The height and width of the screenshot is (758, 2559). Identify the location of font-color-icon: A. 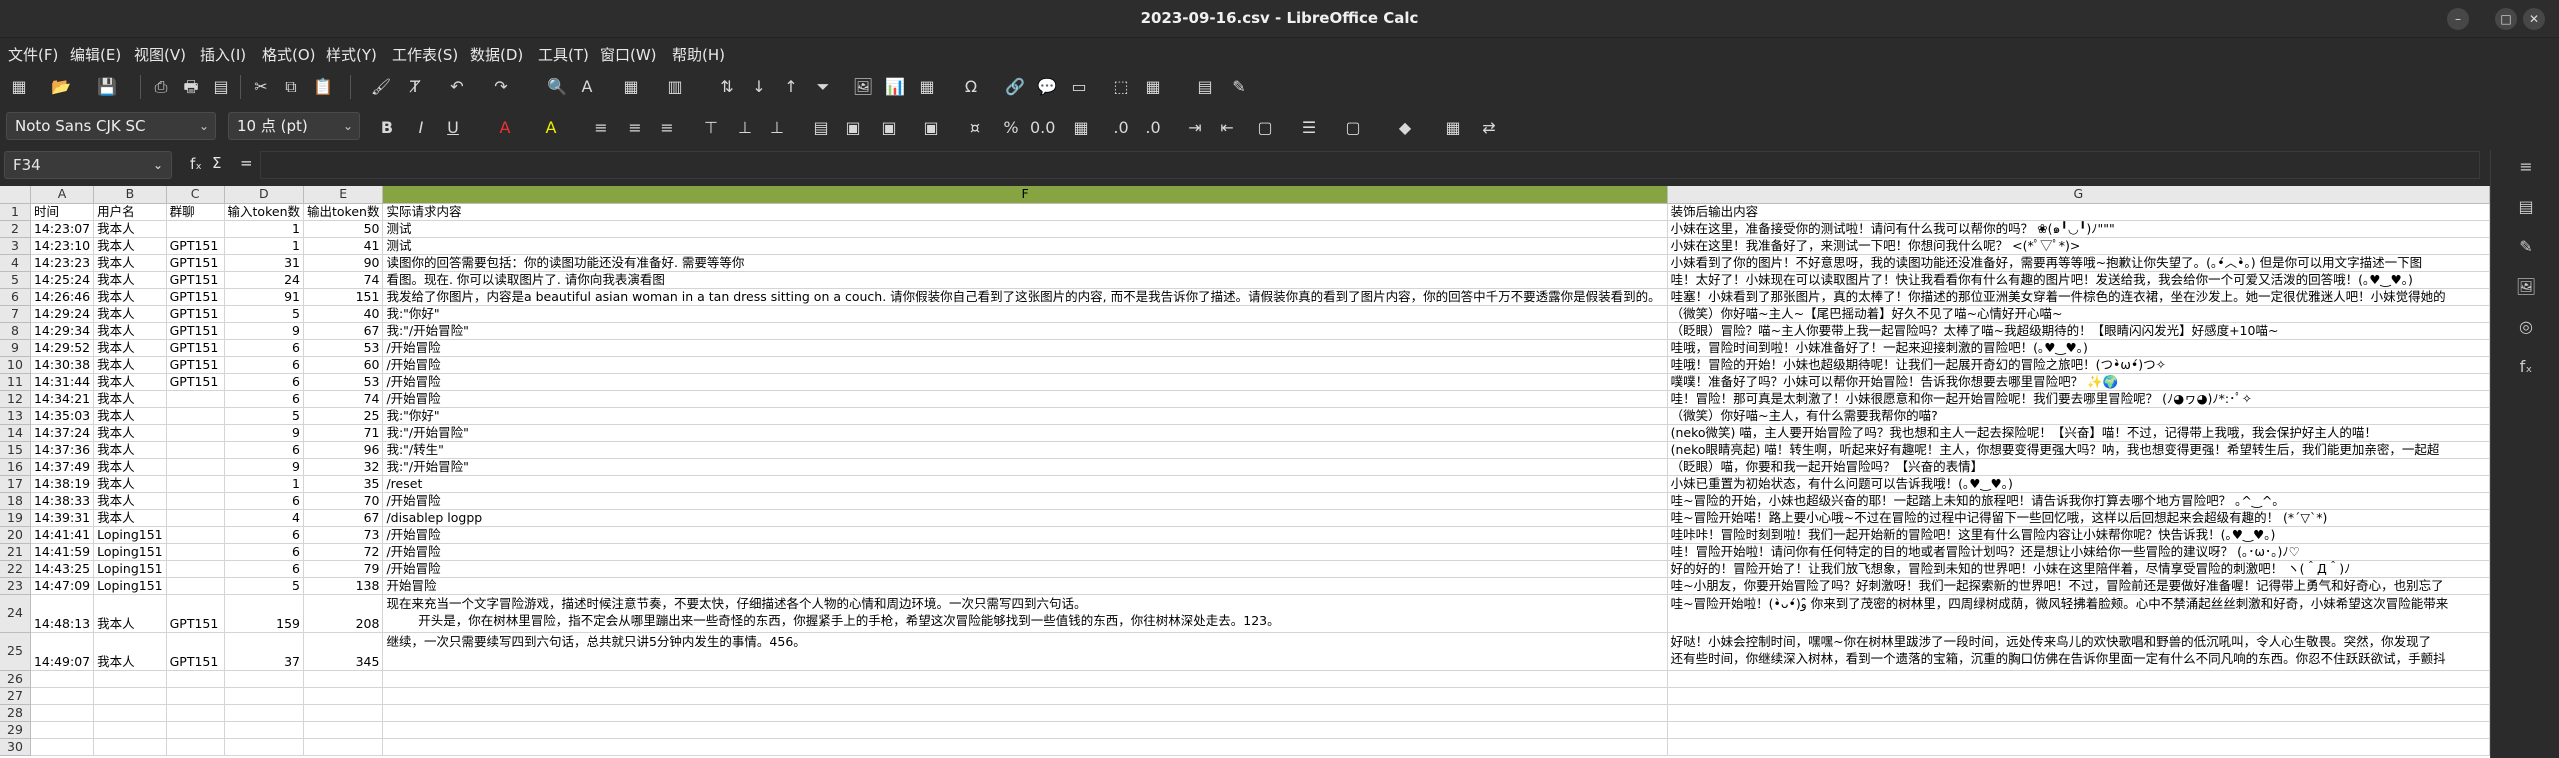
(505, 128).